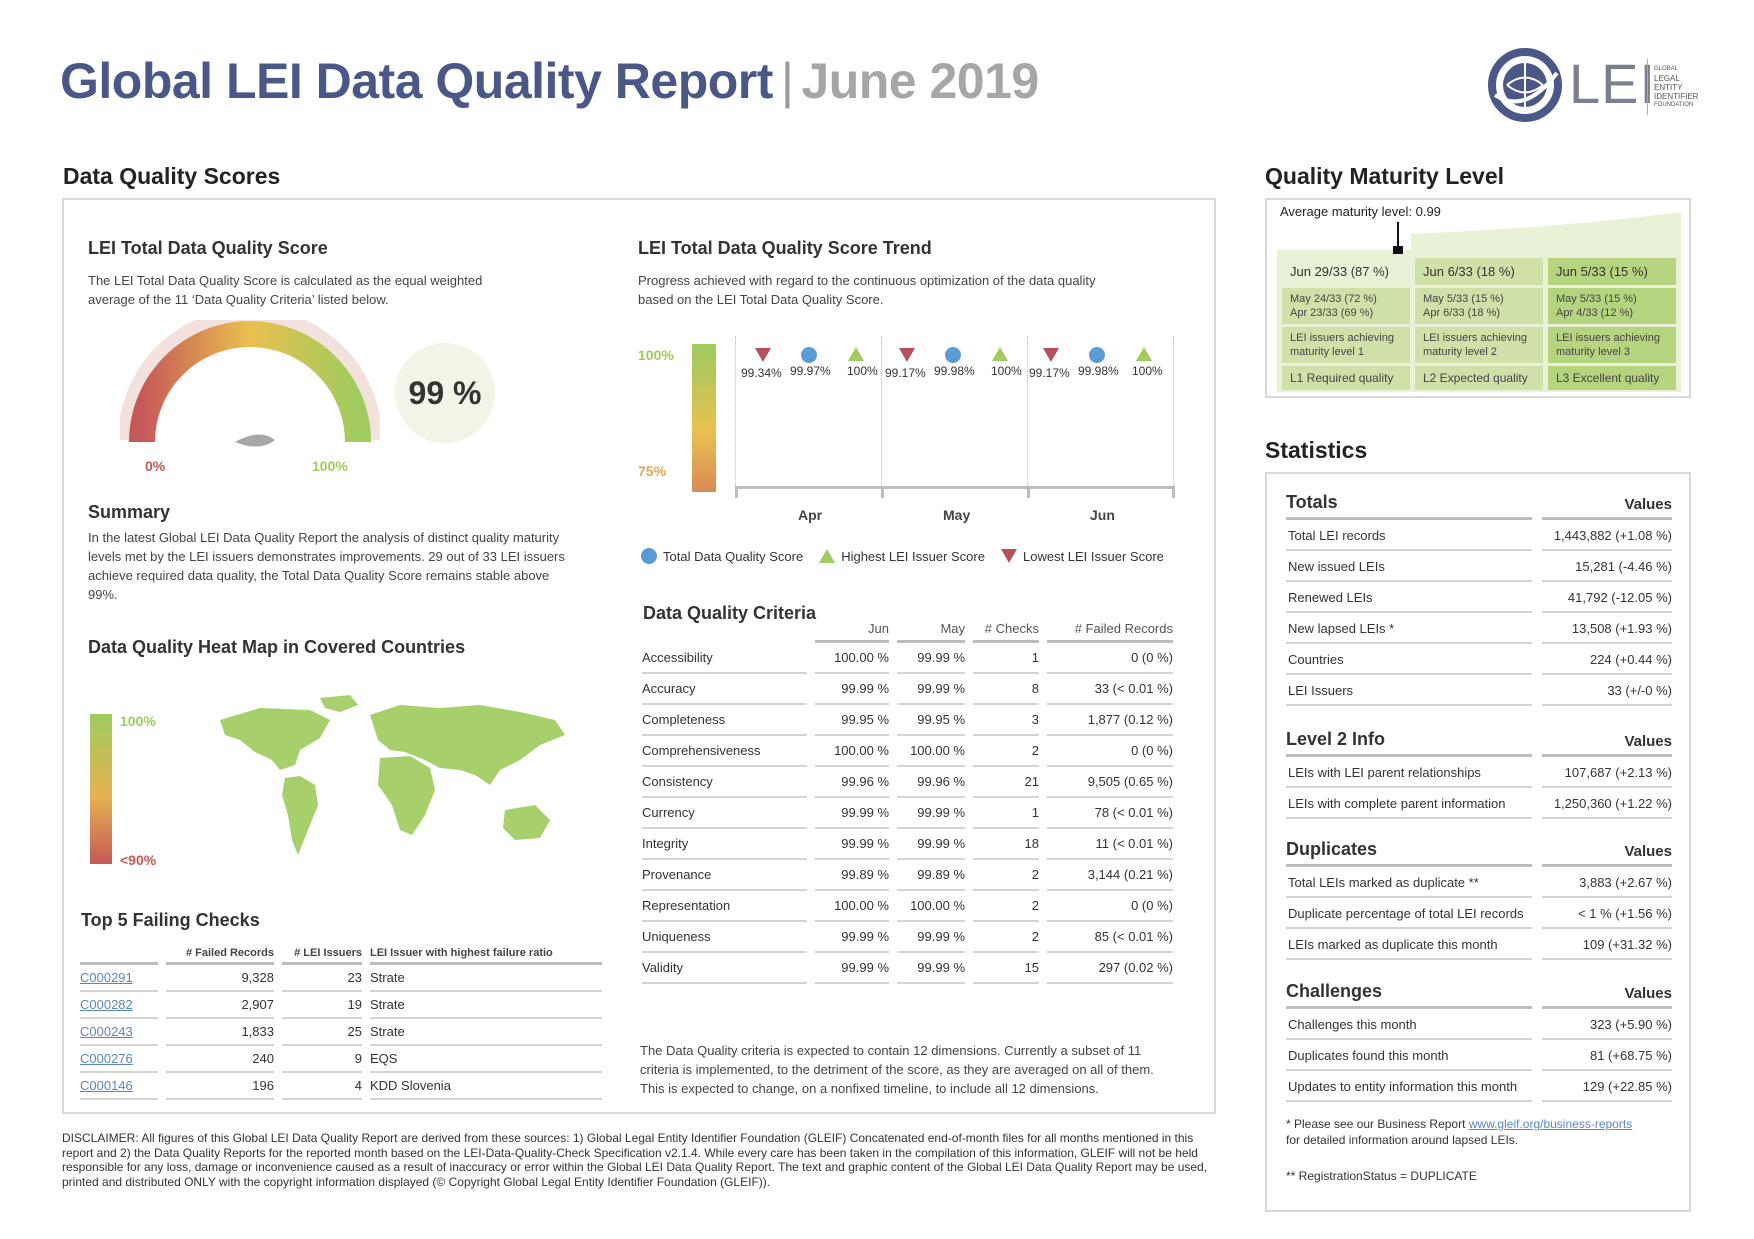 Image resolution: width=1754 pixels, height=1239 pixels. Describe the element at coordinates (1346, 345) in the screenshot. I see `maturity-issuers: LEI issuers achieving maturity level 1` at that location.